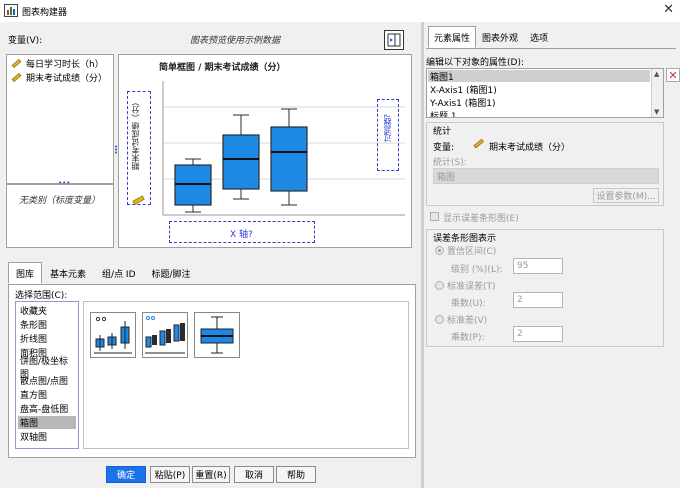 The width and height of the screenshot is (680, 488). I want to click on reset-button: 重置(R), so click(211, 474).